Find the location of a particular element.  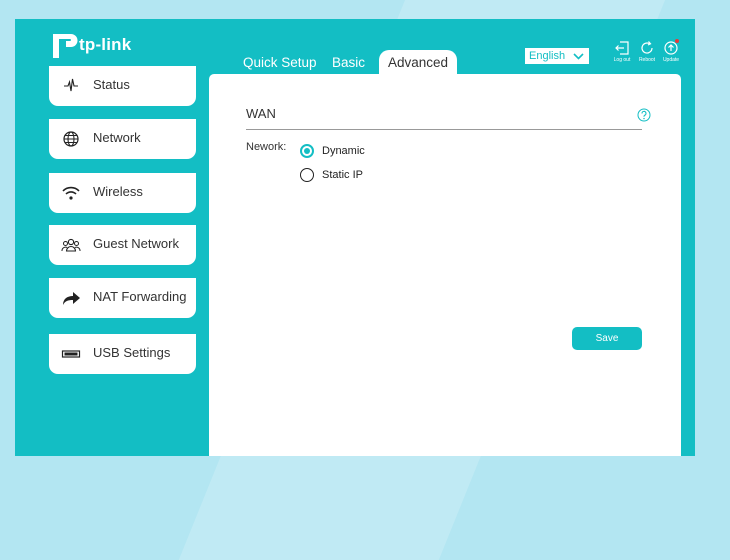

pulse-icon is located at coordinates (71, 85).